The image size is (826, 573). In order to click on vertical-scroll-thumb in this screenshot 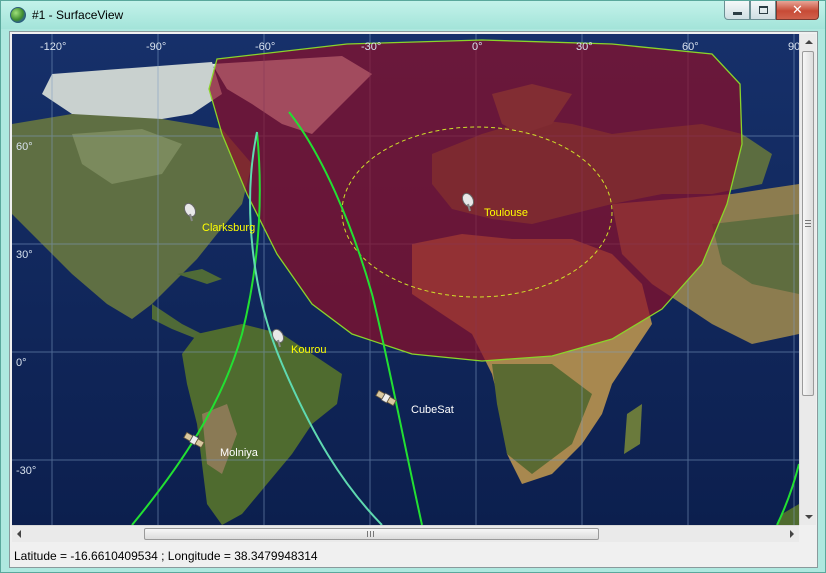, I will do `click(808, 223)`.